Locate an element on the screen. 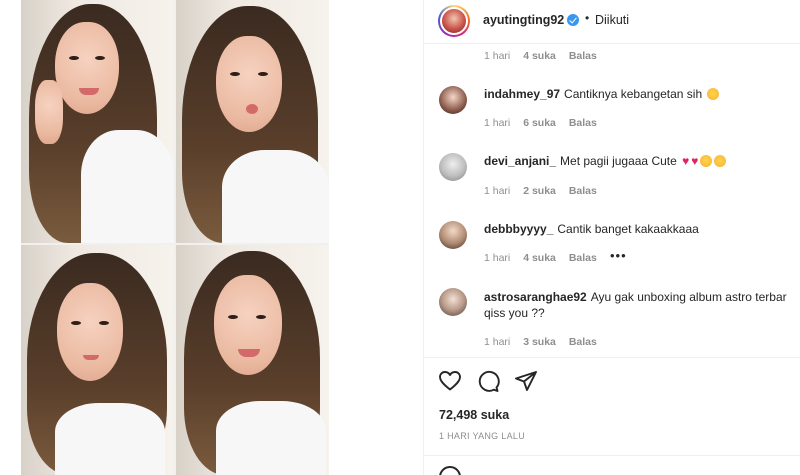 The height and width of the screenshot is (475, 800). author-avatar is located at coordinates (454, 21).